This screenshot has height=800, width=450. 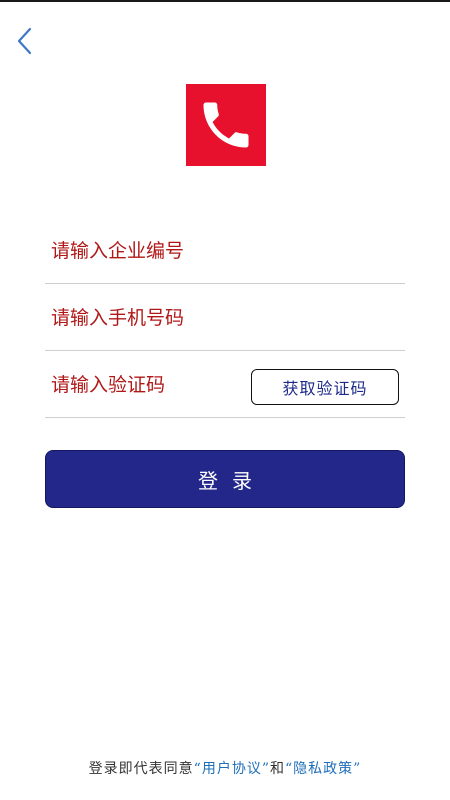 I want to click on agreement-text: 登录即代表同意“用户协议”和“隐私政策”, so click(x=225, y=768).